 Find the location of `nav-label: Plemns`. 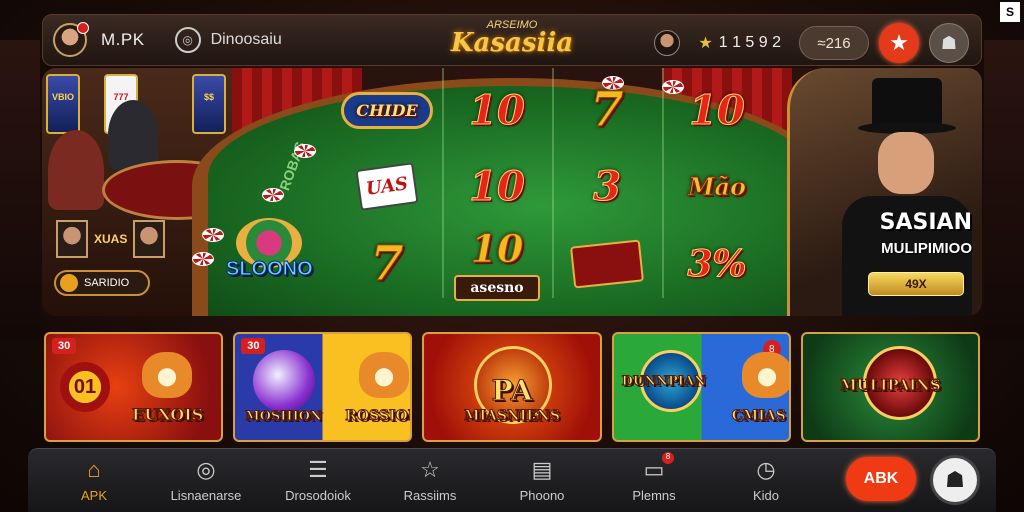

nav-label: Plemns is located at coordinates (654, 495).